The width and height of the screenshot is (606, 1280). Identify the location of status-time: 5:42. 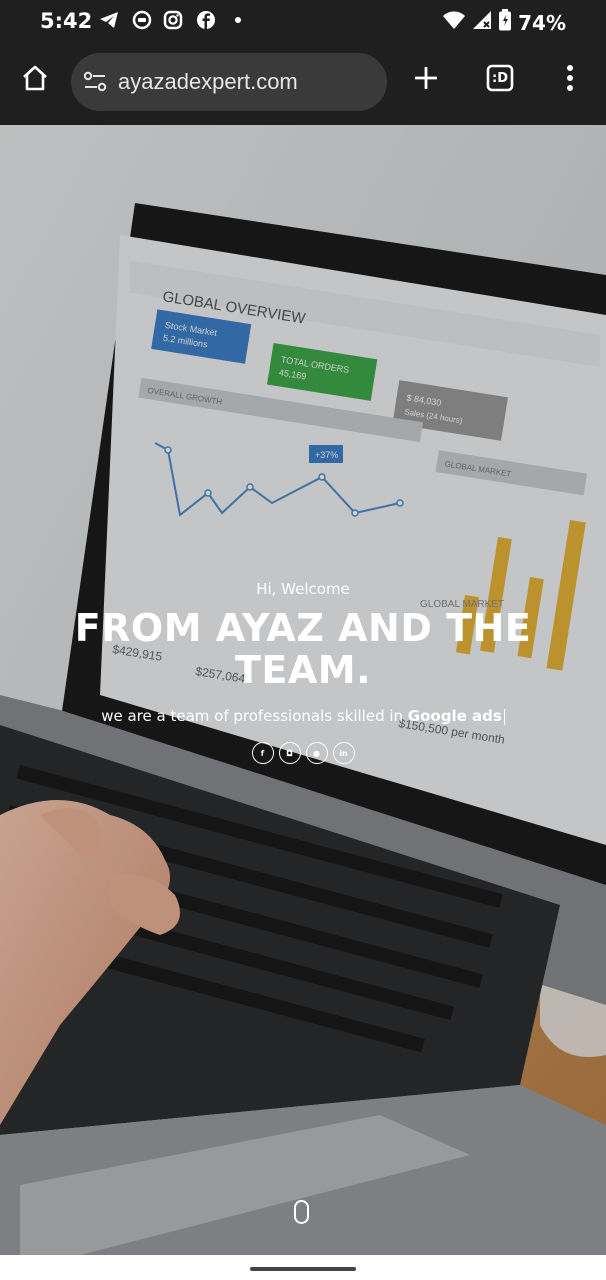
(66, 21).